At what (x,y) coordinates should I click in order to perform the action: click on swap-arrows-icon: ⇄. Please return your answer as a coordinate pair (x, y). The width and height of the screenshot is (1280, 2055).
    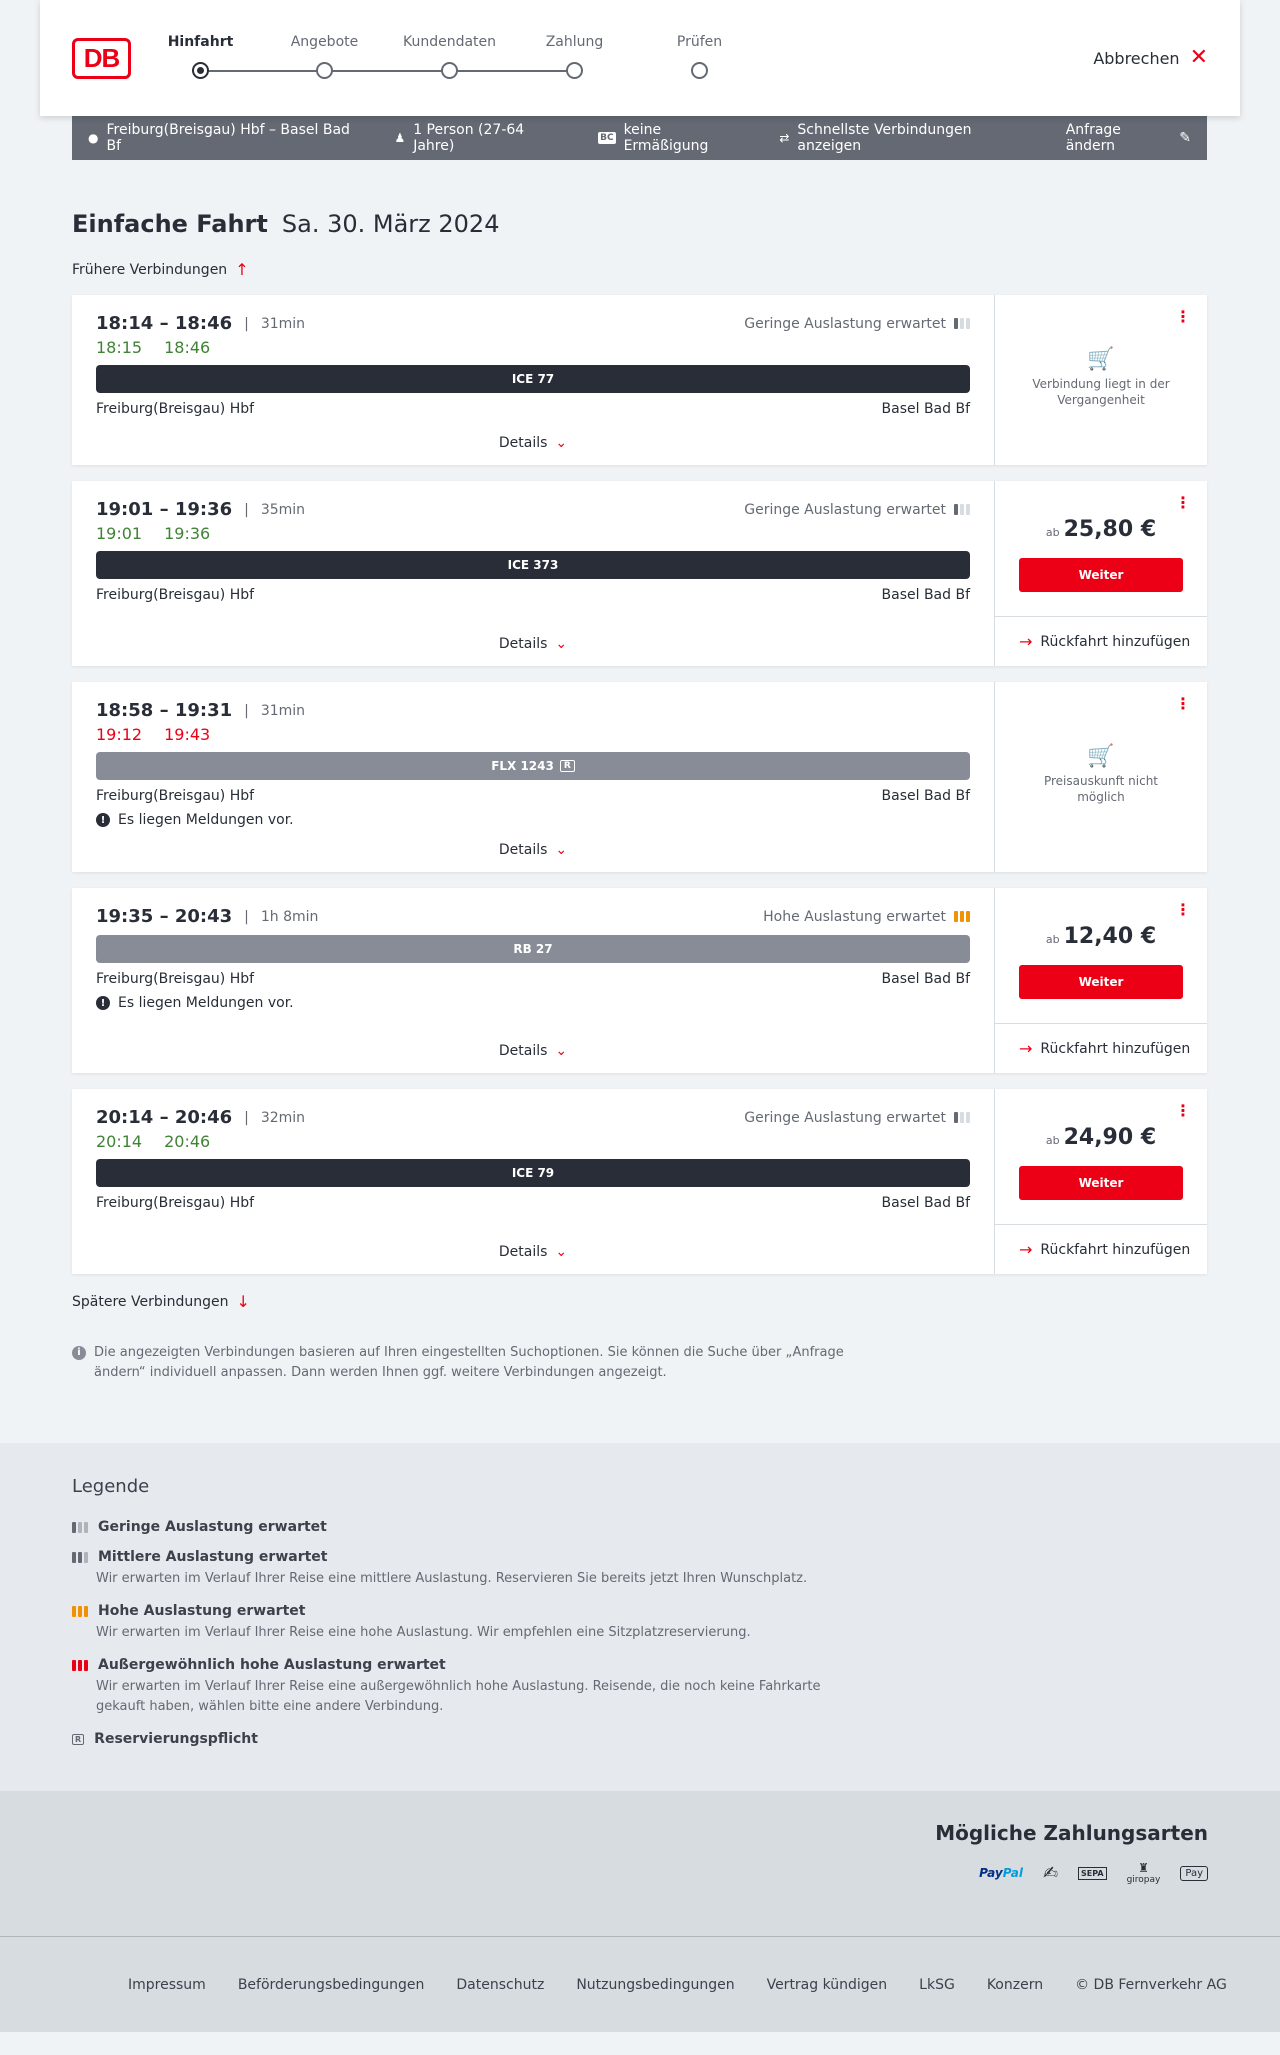
    Looking at the image, I should click on (784, 138).